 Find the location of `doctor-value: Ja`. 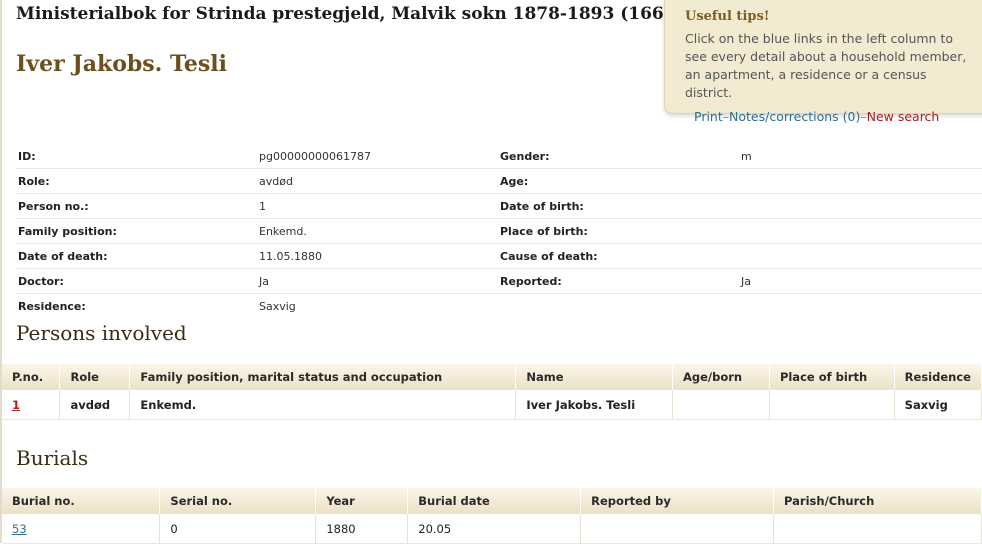

doctor-value: Ja is located at coordinates (377, 281).